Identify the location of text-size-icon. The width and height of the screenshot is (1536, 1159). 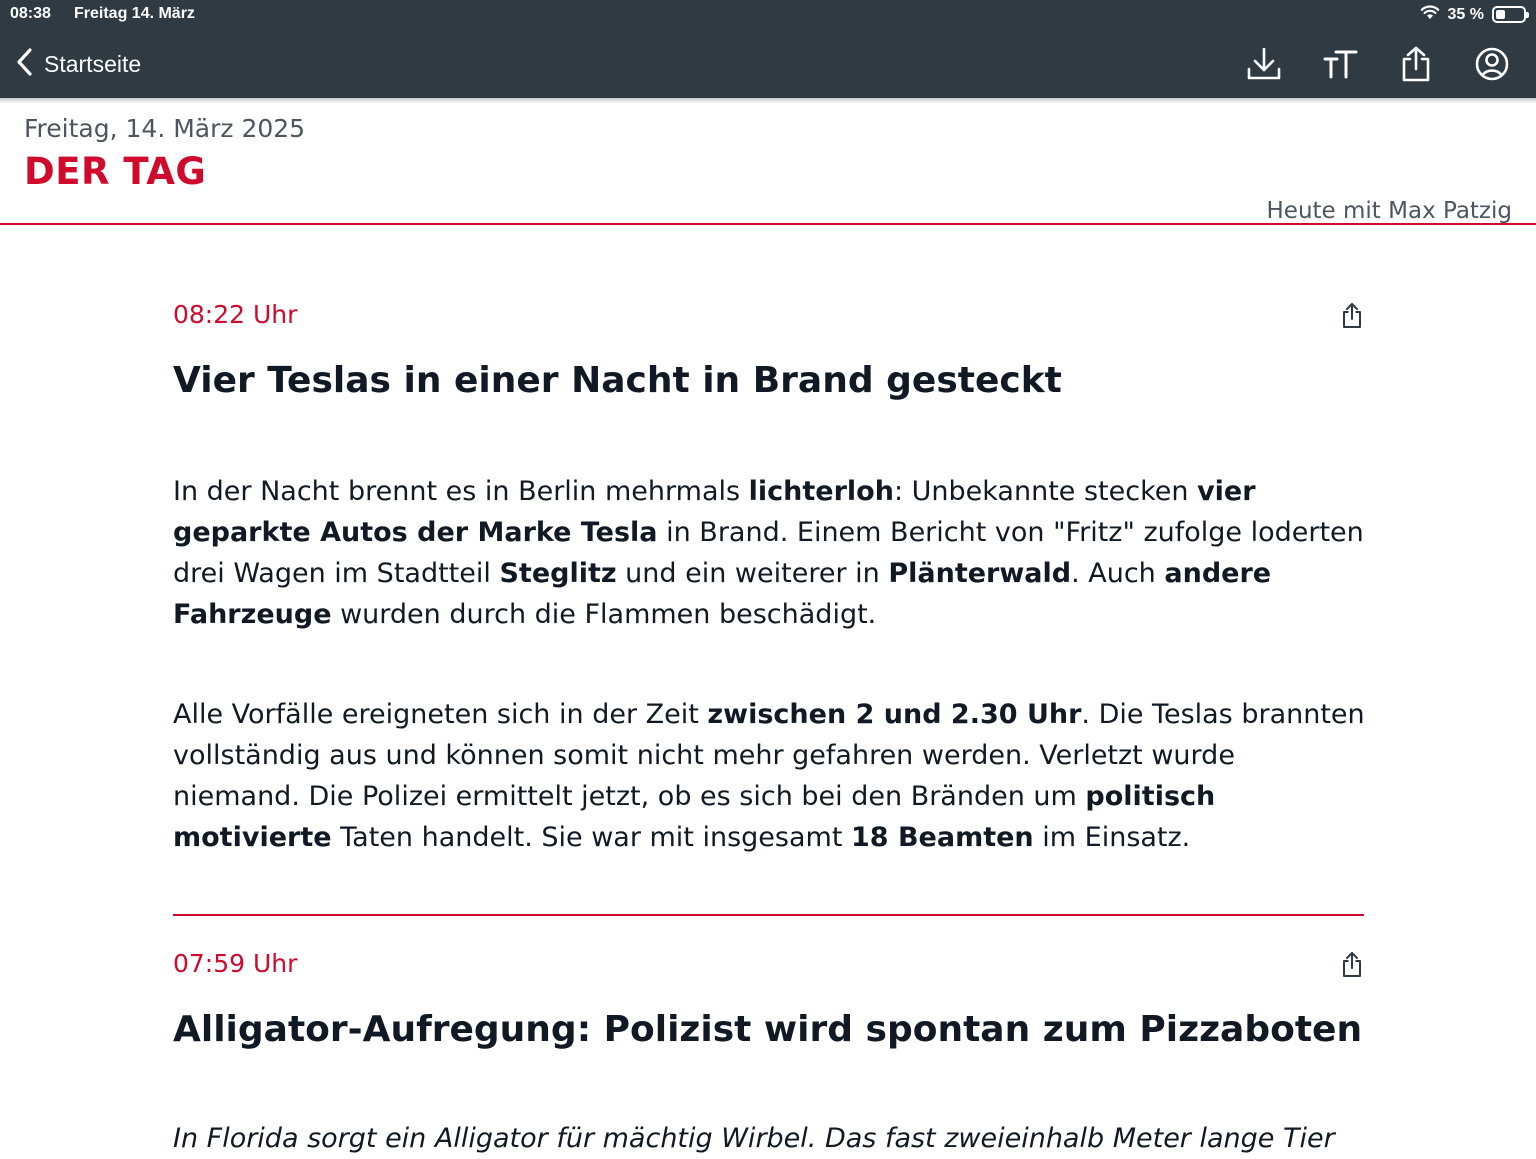
(1340, 64).